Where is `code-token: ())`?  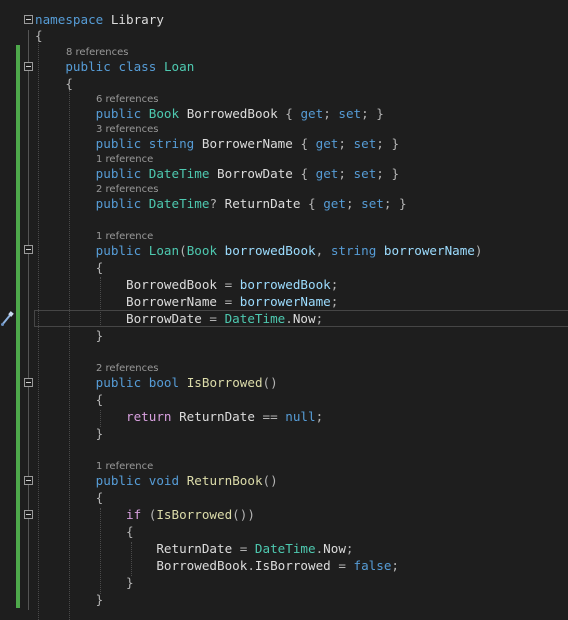 code-token: ()) is located at coordinates (243, 514).